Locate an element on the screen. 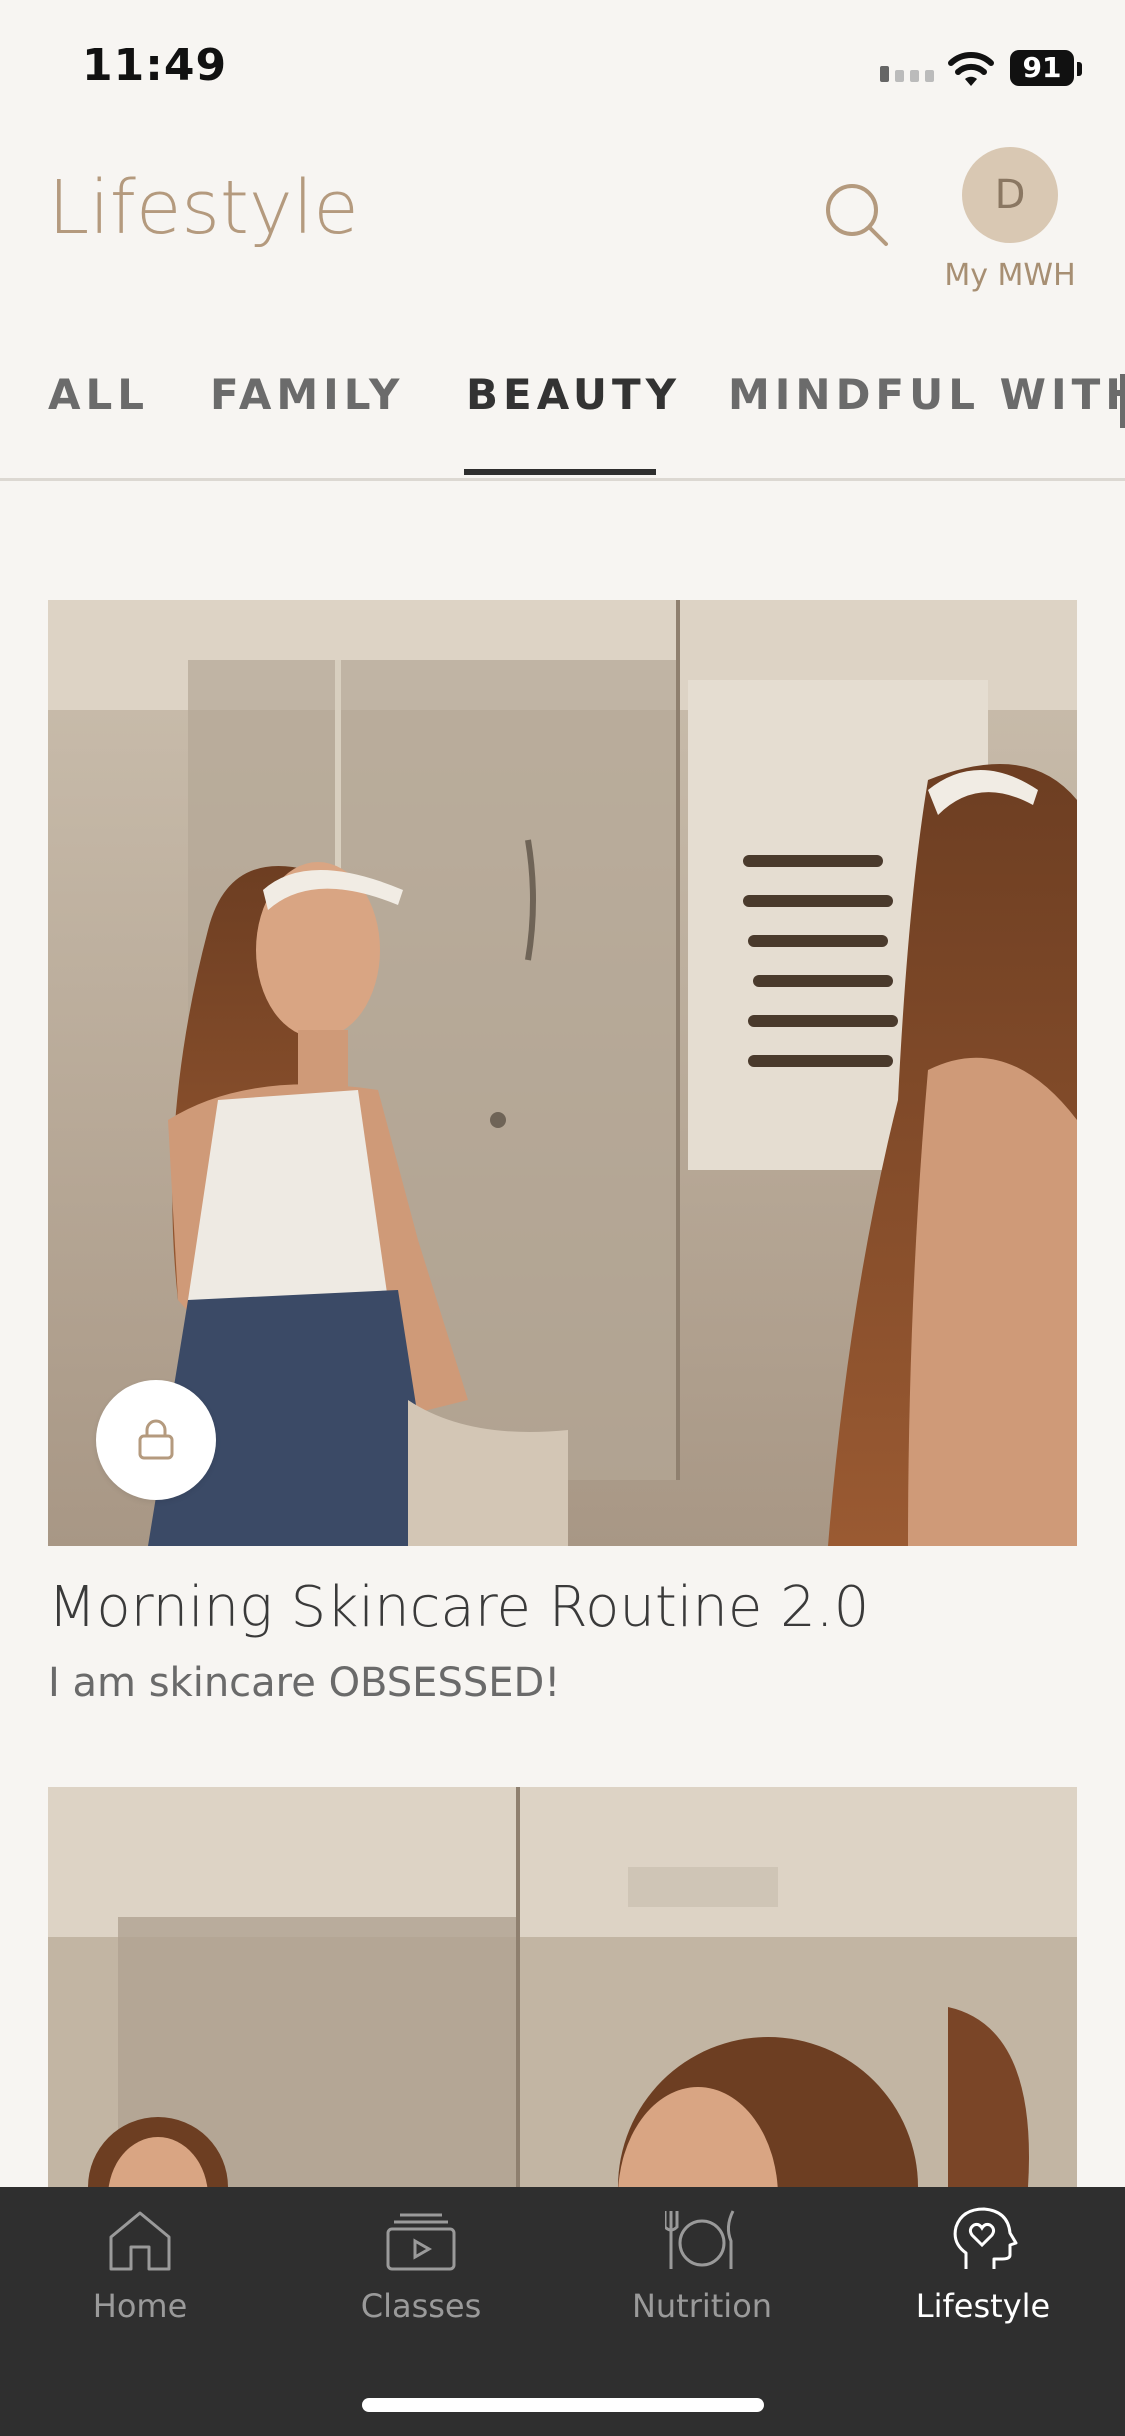  nav-lifestyle-label: Lifestyle is located at coordinates (983, 2306).